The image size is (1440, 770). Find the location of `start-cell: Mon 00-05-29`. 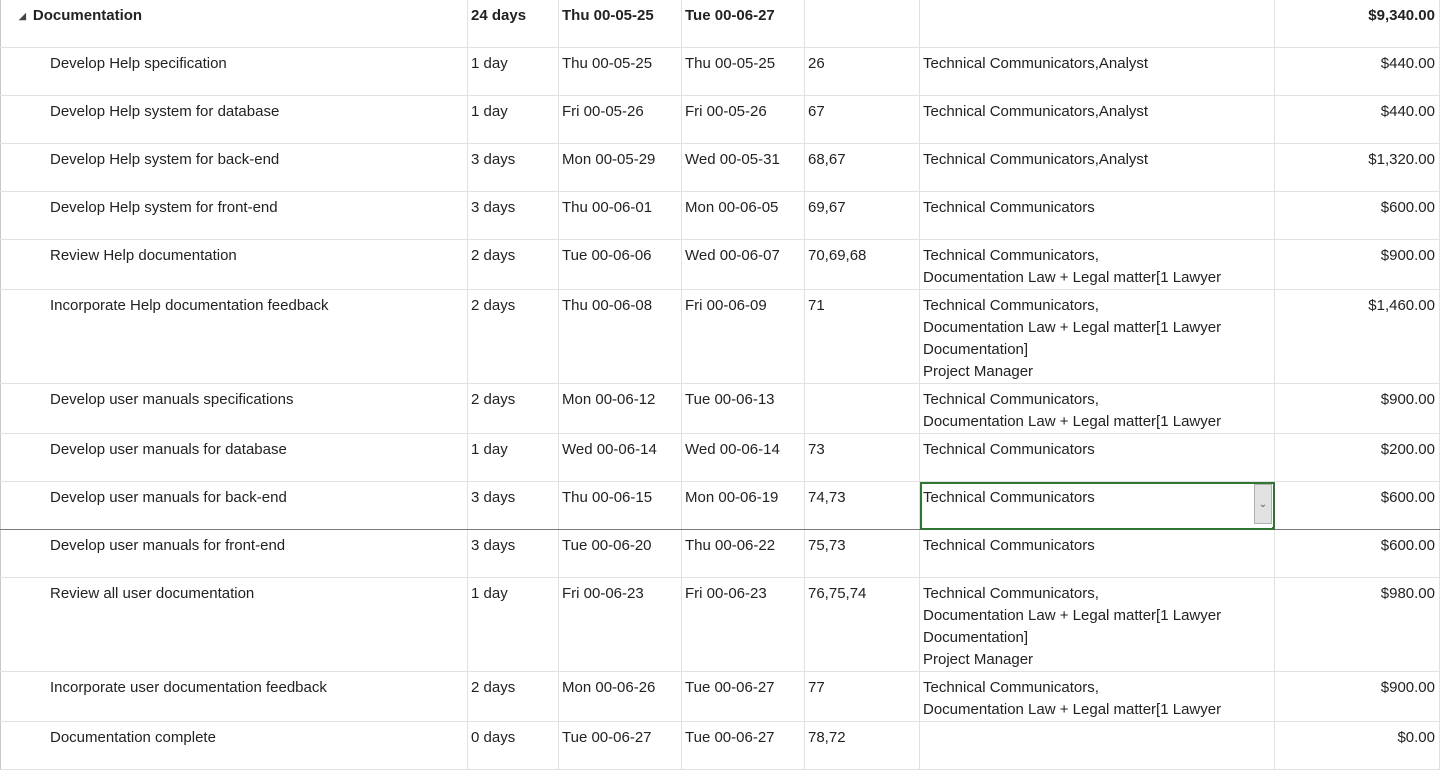

start-cell: Mon 00-05-29 is located at coordinates (620, 167).